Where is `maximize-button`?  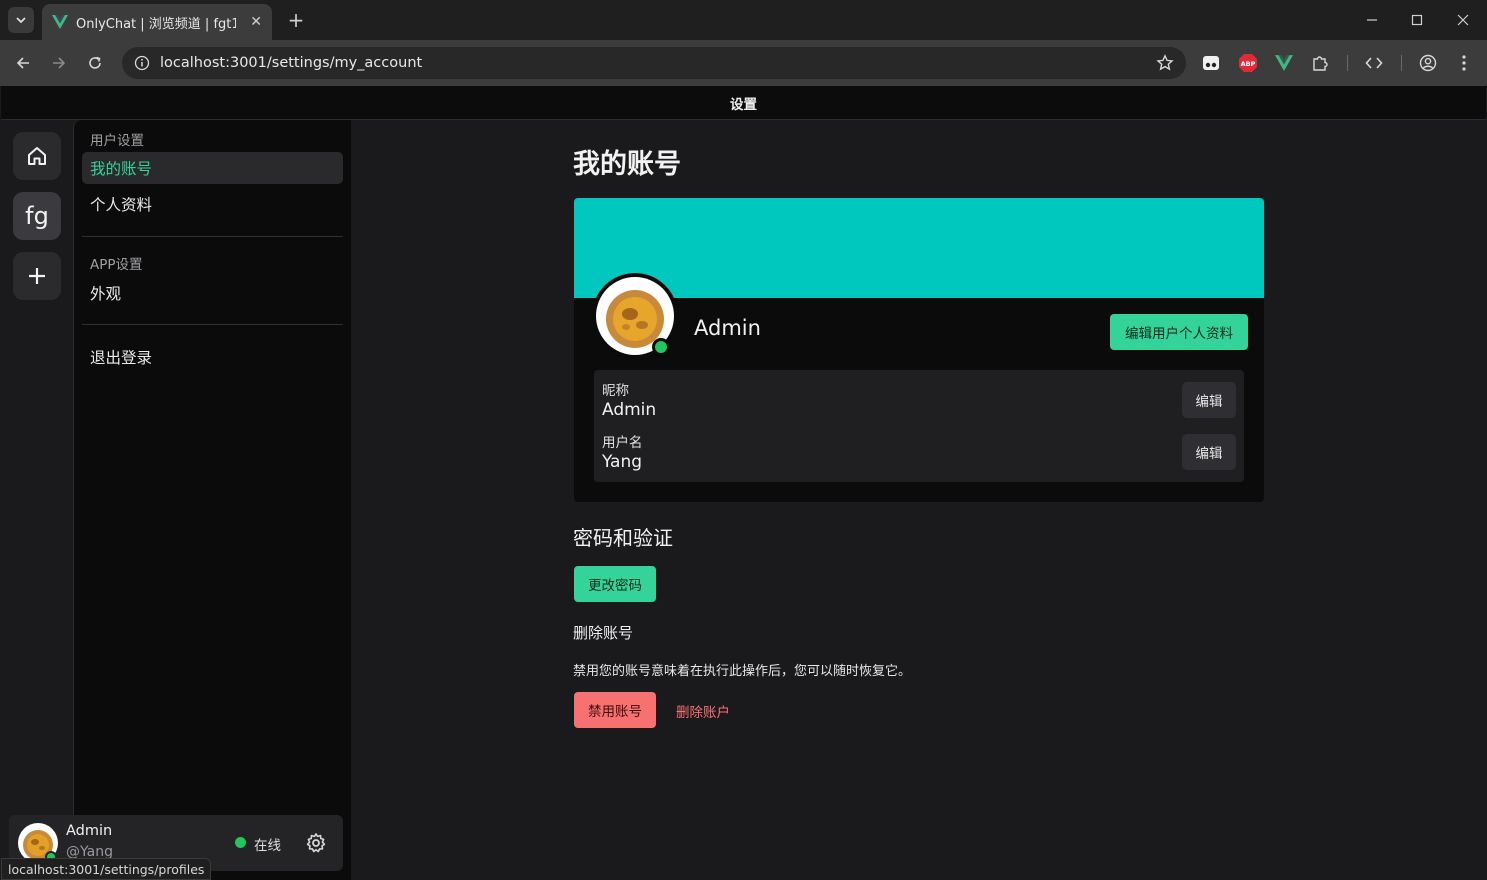 maximize-button is located at coordinates (1417, 20).